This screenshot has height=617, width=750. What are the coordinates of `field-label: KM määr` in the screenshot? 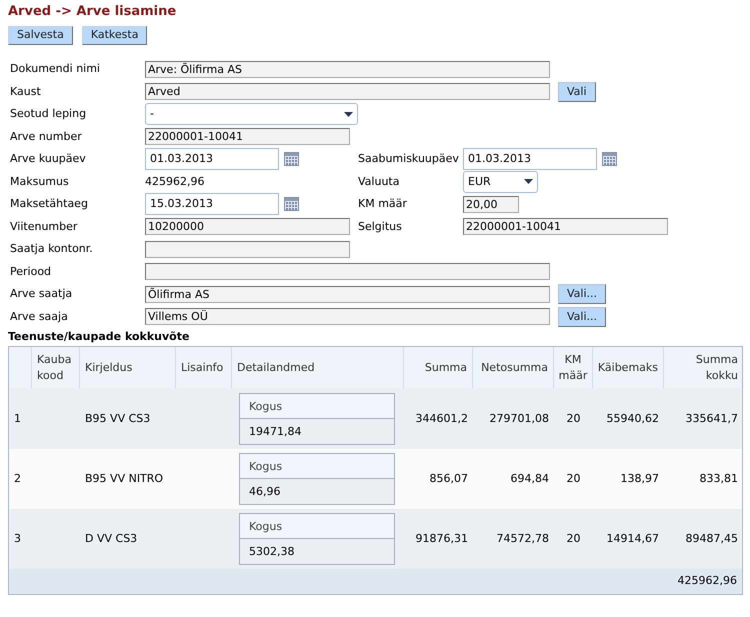 It's located at (383, 204).